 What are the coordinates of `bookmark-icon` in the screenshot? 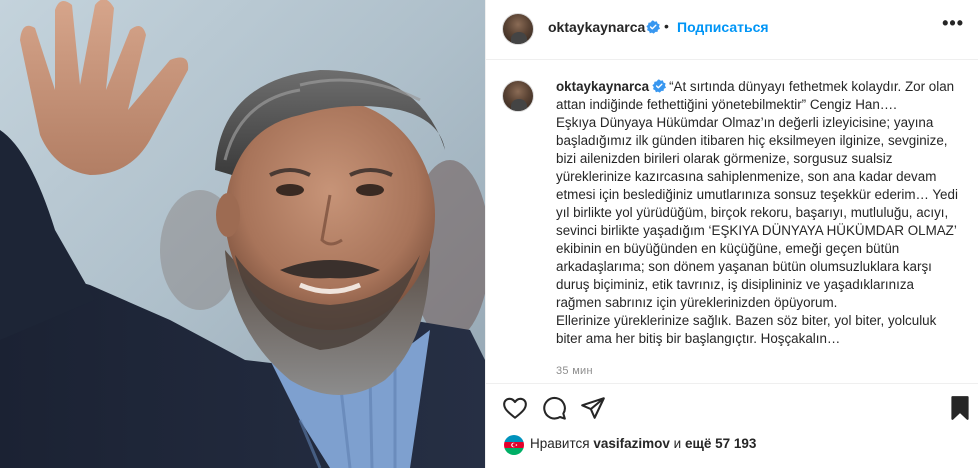 It's located at (960, 408).